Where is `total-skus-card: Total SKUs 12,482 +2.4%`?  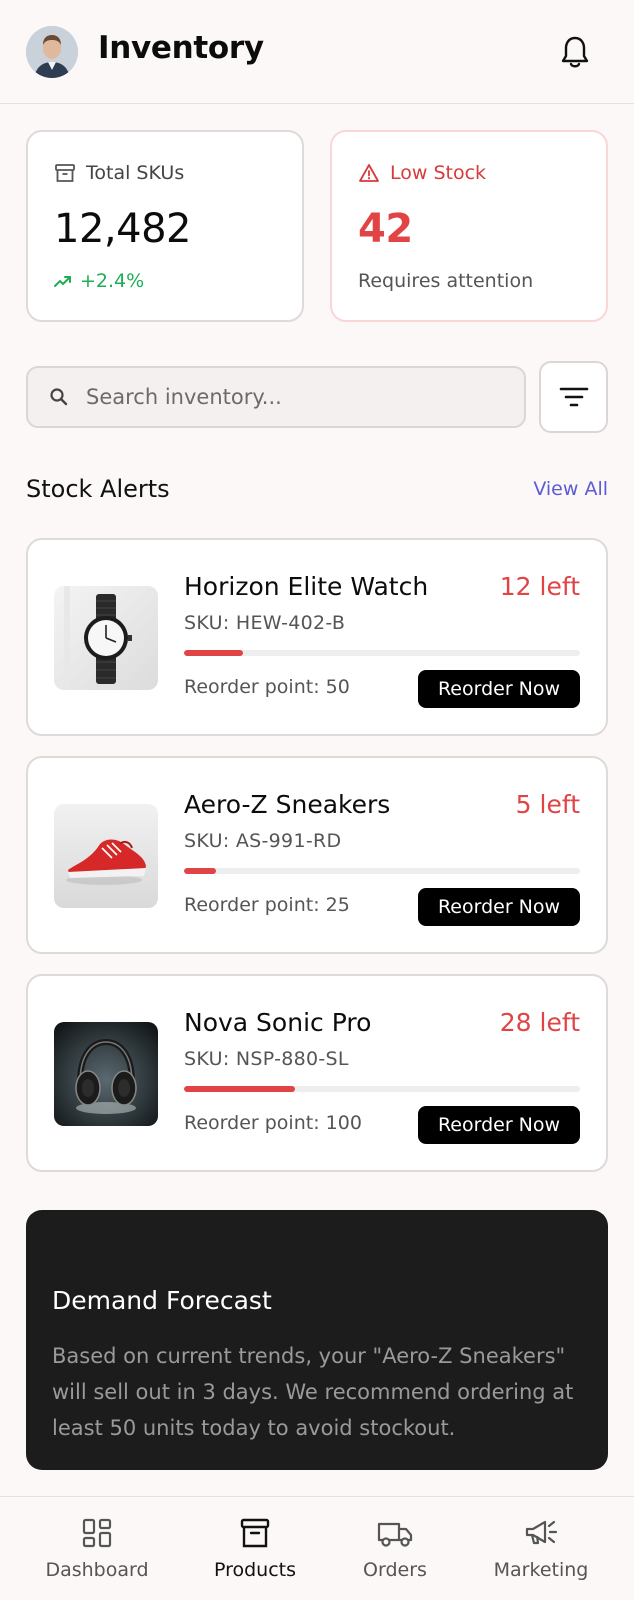 total-skus-card: Total SKUs 12,482 +2.4% is located at coordinates (165, 226).